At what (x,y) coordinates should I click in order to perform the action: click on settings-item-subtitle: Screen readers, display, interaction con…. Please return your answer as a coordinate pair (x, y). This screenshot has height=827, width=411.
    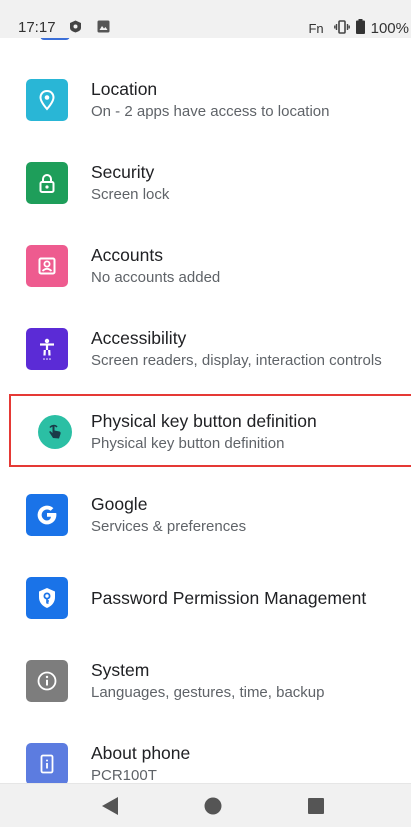
    Looking at the image, I should click on (236, 360).